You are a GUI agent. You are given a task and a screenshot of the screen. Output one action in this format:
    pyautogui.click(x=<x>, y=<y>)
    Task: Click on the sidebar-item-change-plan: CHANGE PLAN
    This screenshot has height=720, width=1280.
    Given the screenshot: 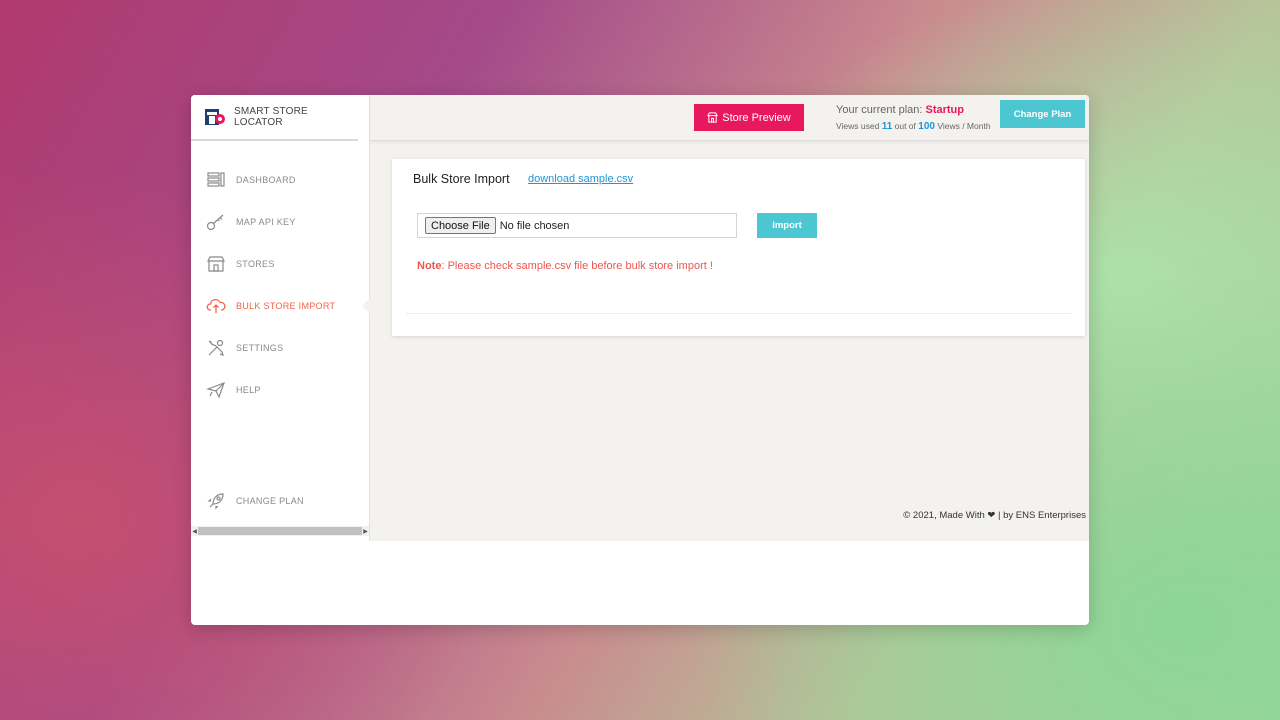 What is the action you would take?
    pyautogui.click(x=280, y=501)
    